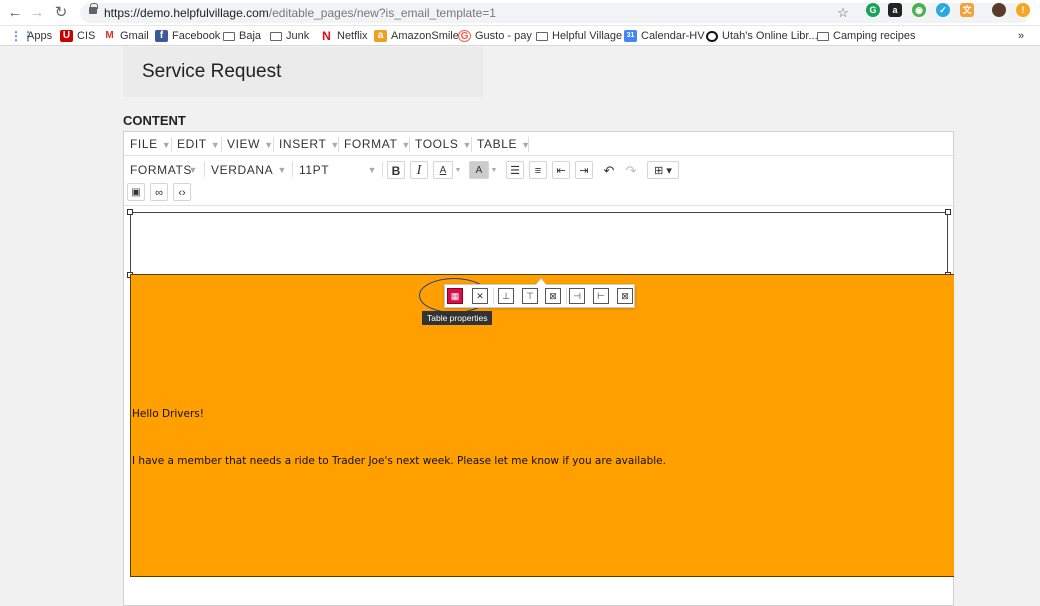  I want to click on gusto-icon: G, so click(464, 36).